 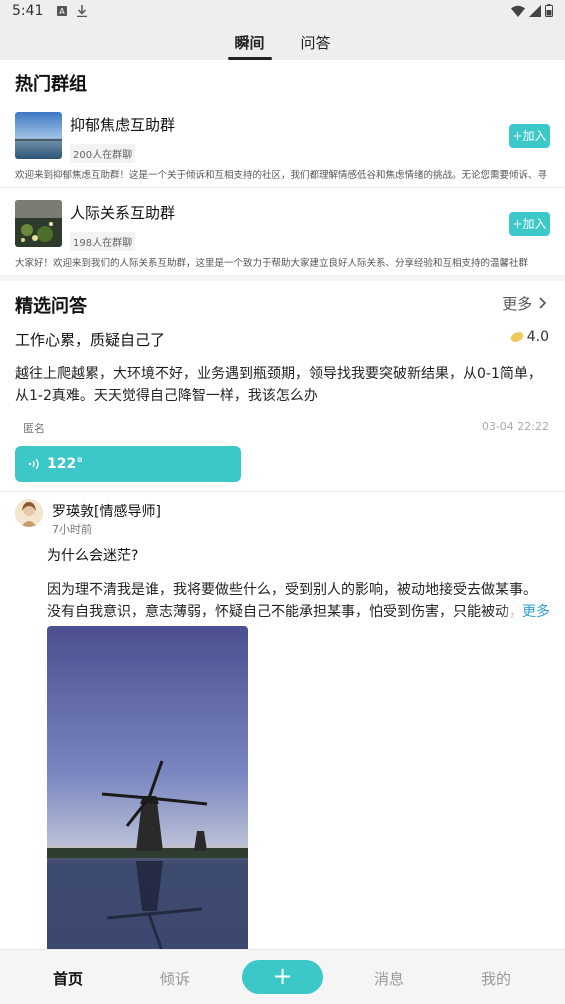 I want to click on nav-messages: 消息, so click(x=389, y=978).